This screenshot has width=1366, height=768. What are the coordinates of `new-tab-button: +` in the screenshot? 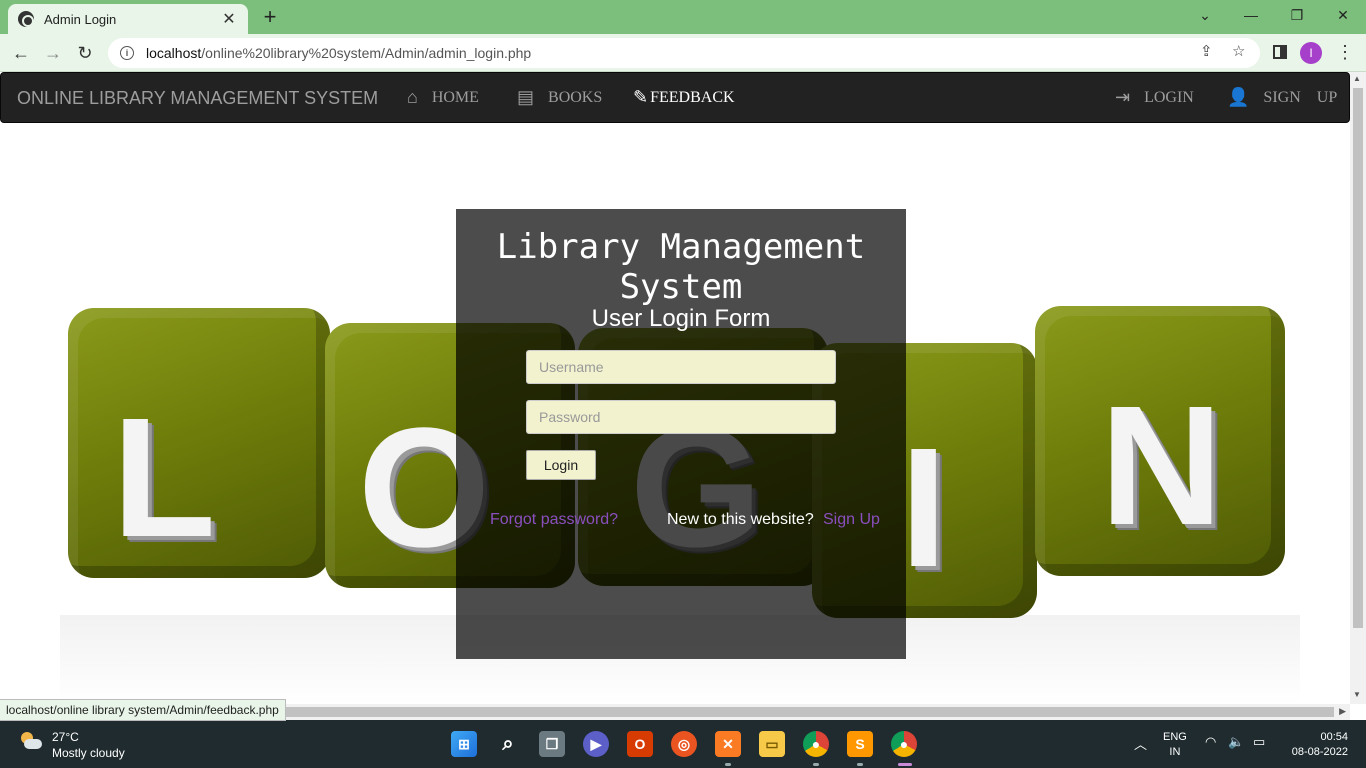 It's located at (270, 17).